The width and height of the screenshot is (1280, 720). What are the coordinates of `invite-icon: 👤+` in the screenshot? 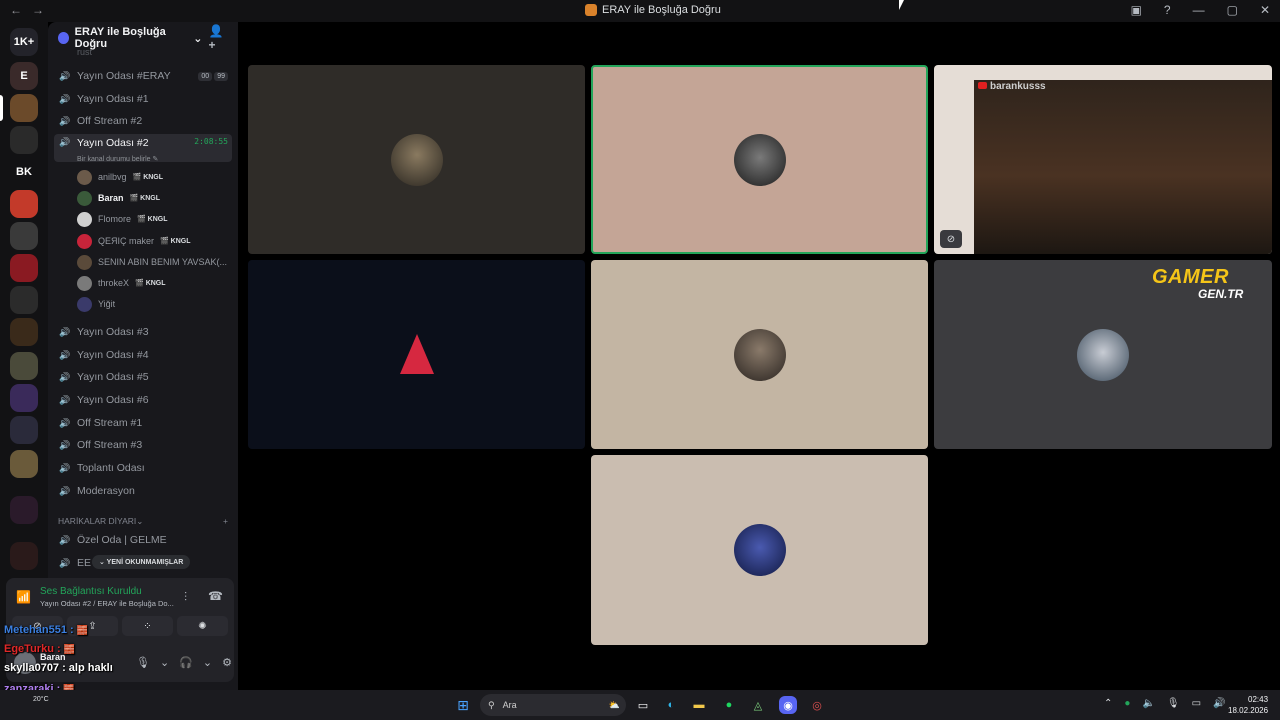 It's located at (218, 38).